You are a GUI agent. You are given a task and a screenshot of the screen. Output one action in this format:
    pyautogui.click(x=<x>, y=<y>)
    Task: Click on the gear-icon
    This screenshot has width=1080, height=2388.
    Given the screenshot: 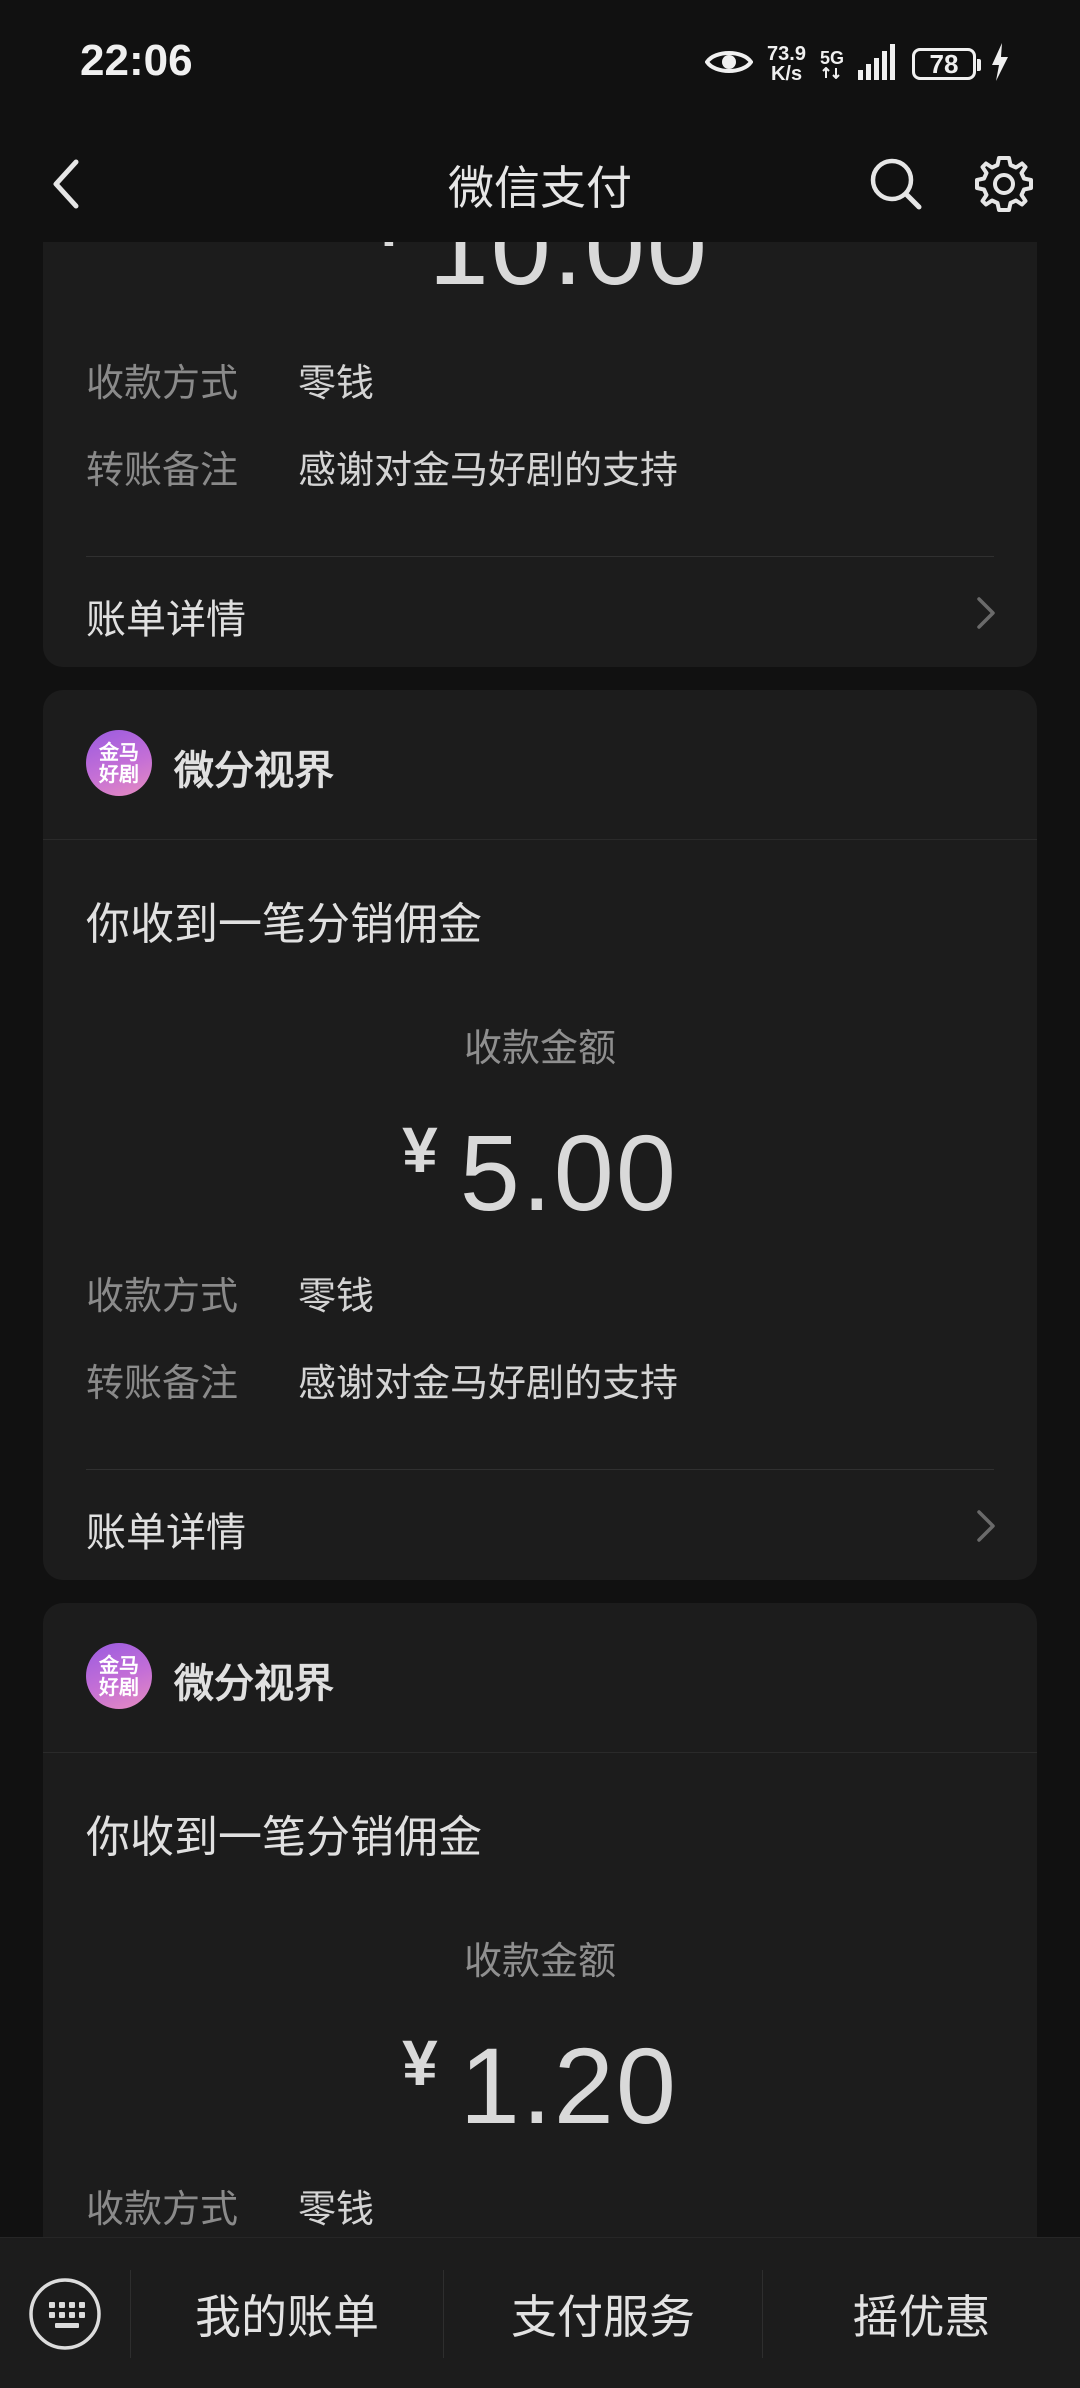 What is the action you would take?
    pyautogui.click(x=1004, y=184)
    